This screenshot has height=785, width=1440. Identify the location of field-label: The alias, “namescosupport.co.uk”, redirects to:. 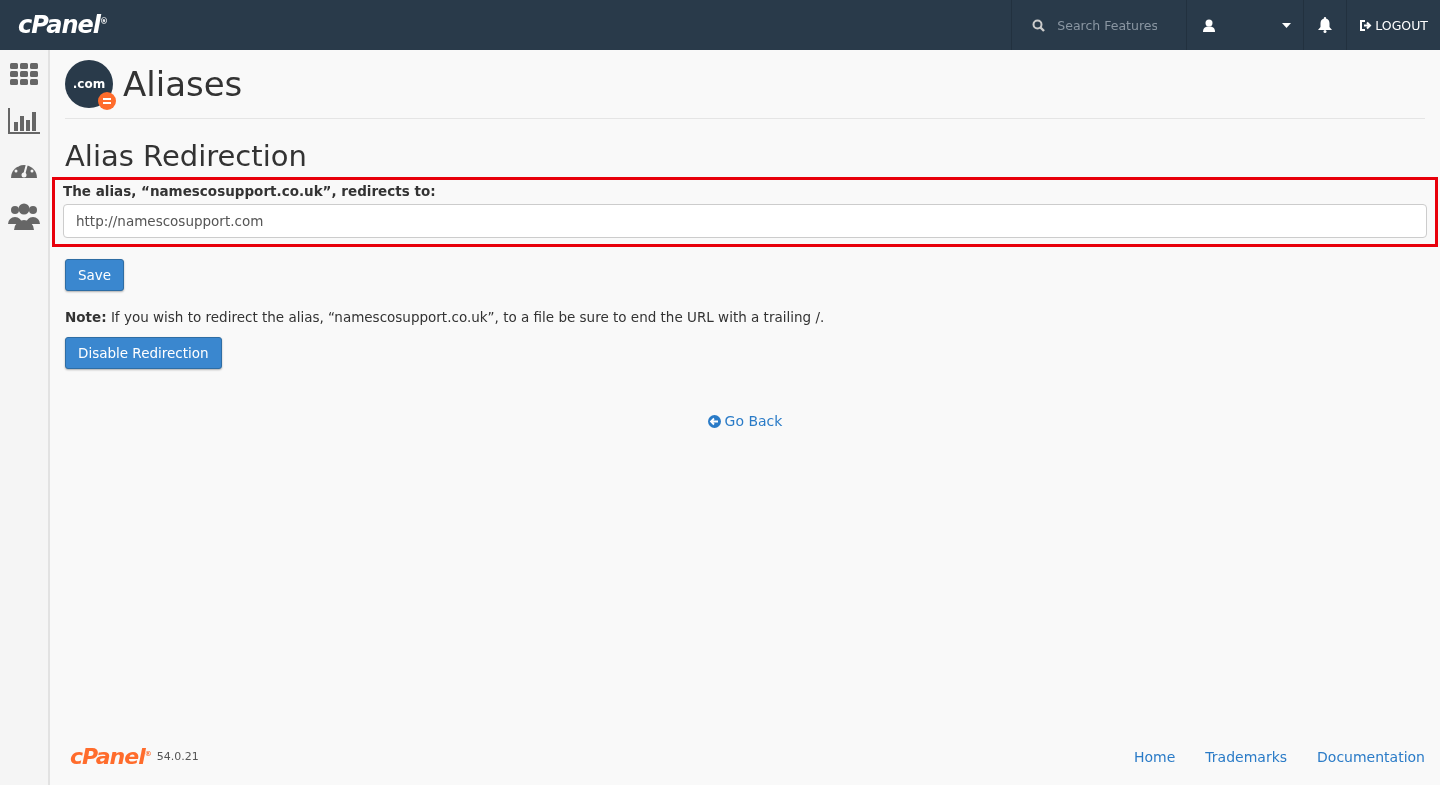
(250, 191).